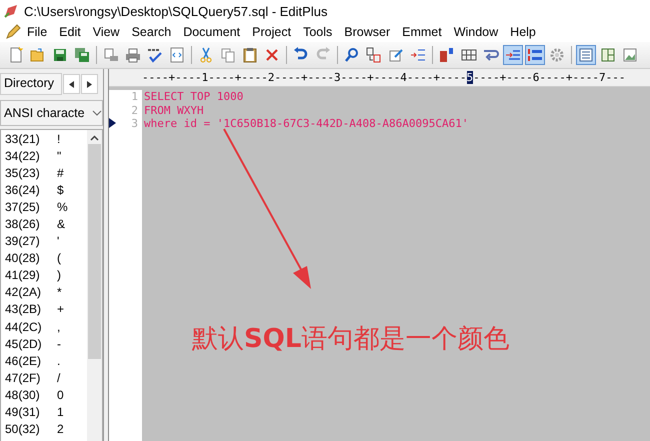  Describe the element at coordinates (23, 139) in the screenshot. I see `char-code: 33(21)` at that location.